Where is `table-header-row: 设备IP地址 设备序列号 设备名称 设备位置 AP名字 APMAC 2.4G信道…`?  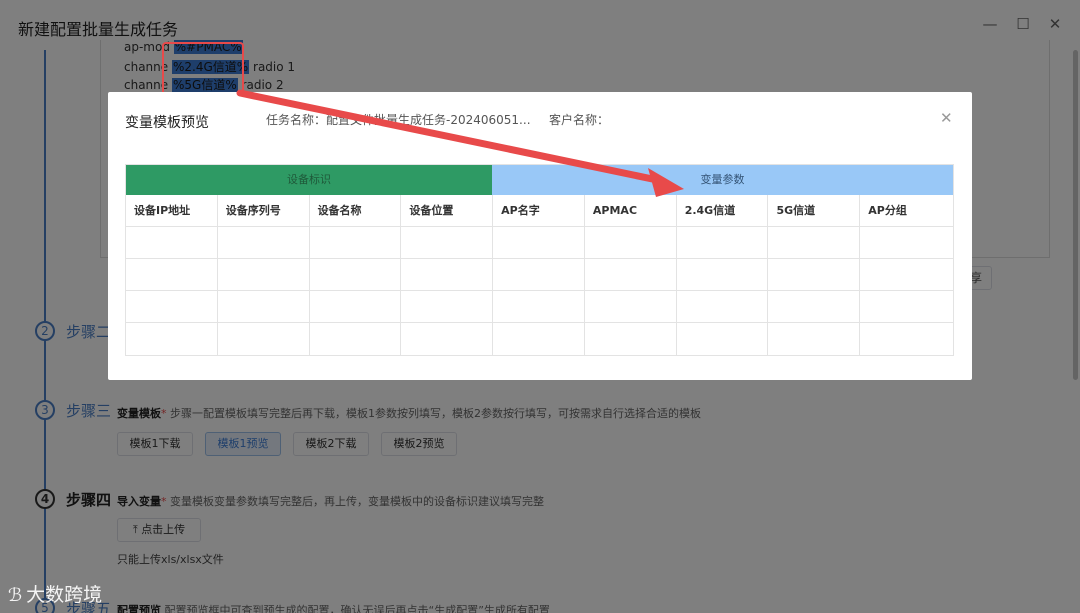 table-header-row: 设备IP地址 设备序列号 设备名称 设备位置 AP名字 APMAC 2.4G信道… is located at coordinates (539, 211).